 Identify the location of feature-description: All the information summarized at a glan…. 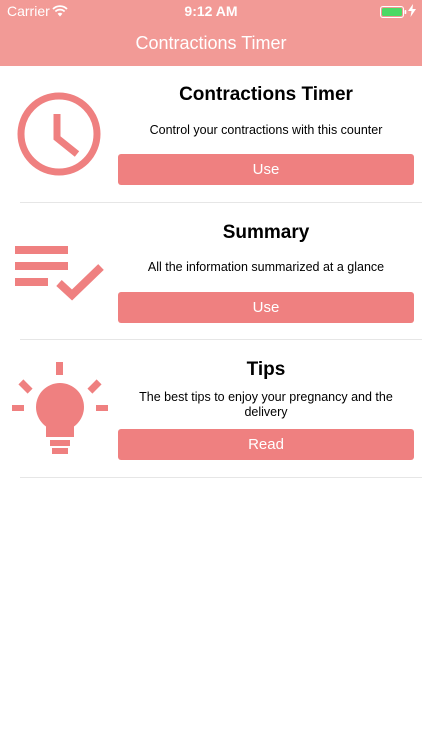
(266, 267).